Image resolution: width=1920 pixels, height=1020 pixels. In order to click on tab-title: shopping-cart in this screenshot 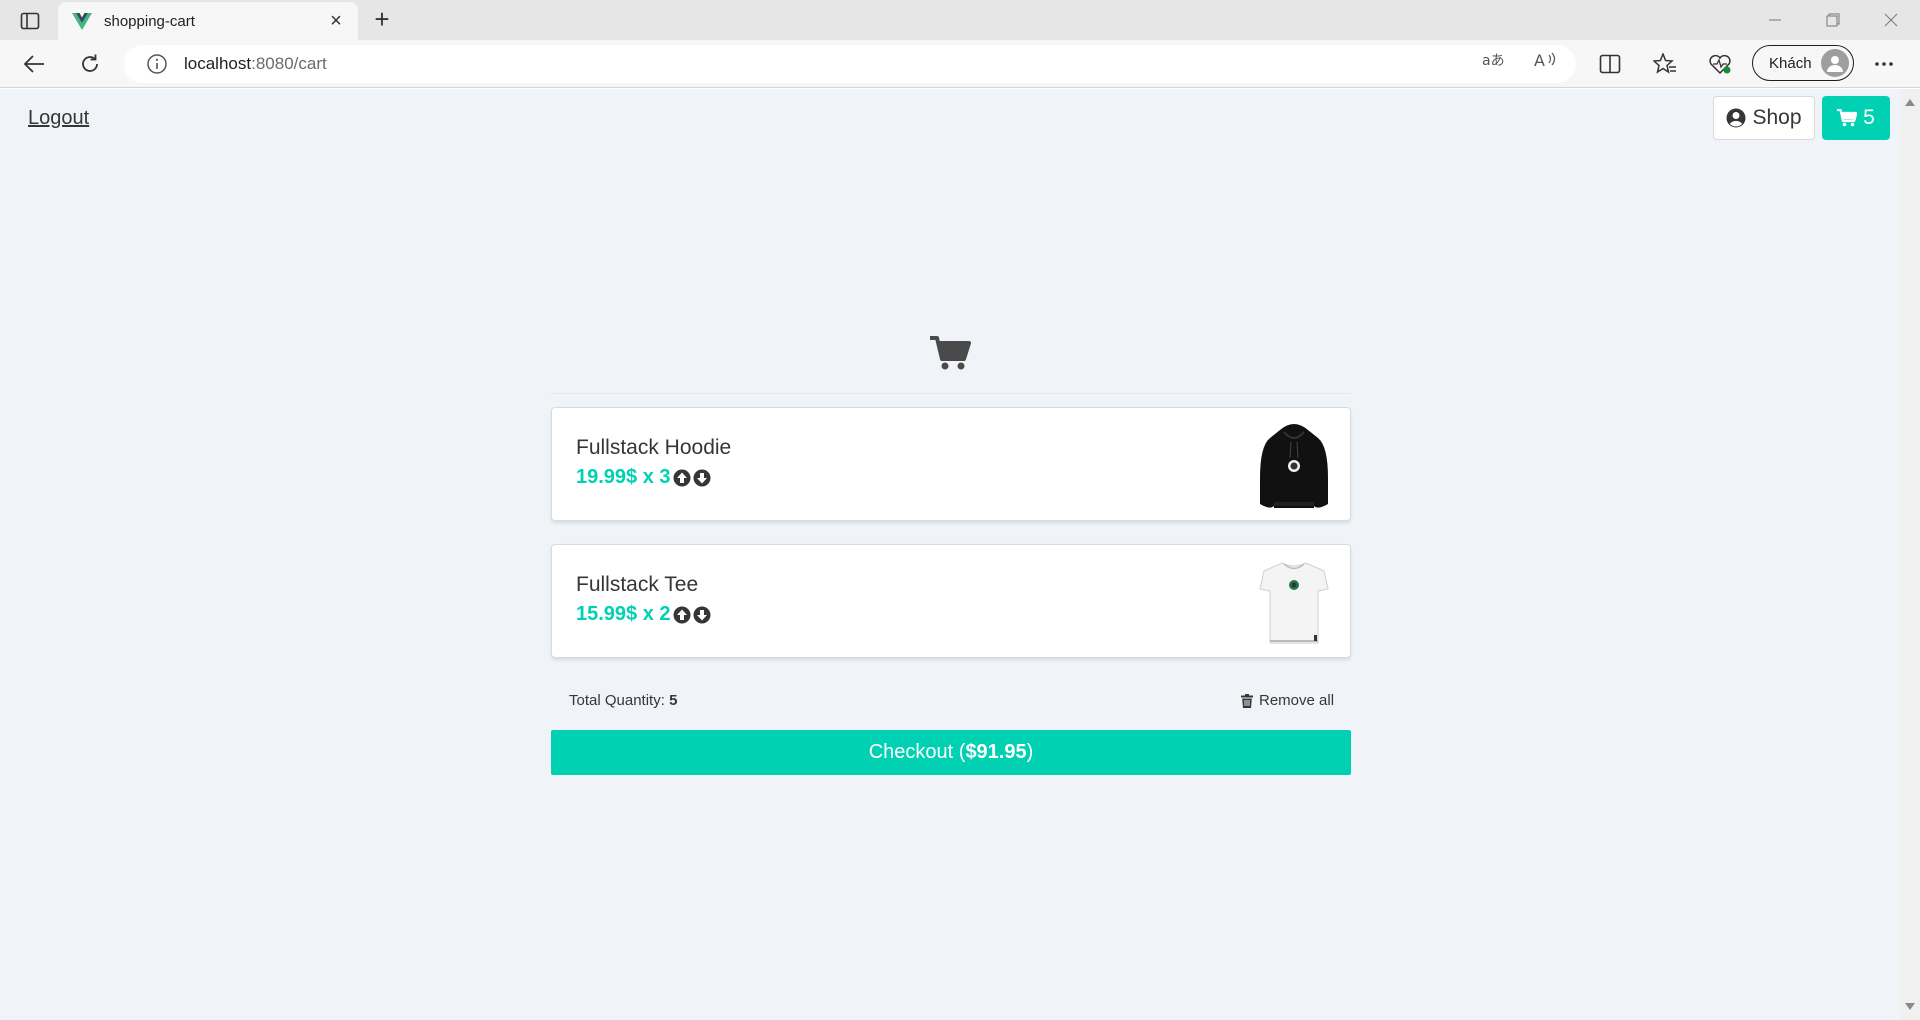, I will do `click(149, 21)`.